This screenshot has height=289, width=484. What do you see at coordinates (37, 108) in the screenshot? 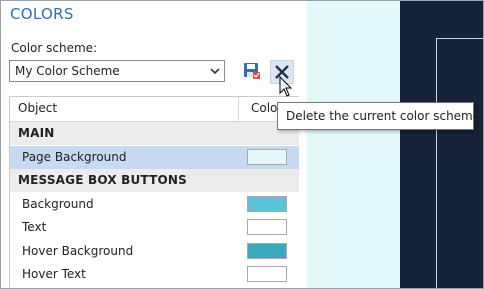
I see `column-header-object: Object` at bounding box center [37, 108].